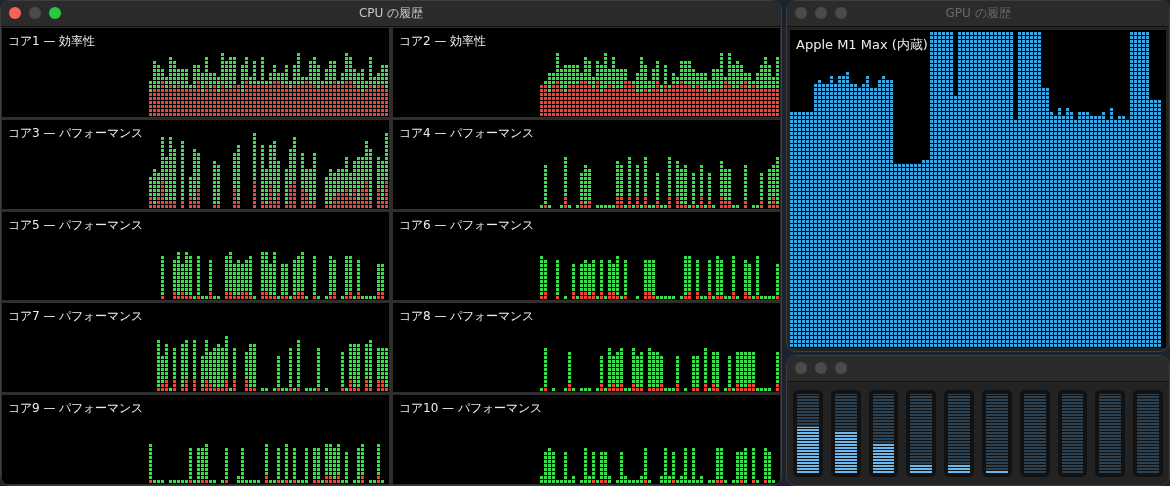 The image size is (1170, 486). What do you see at coordinates (76, 133) in the screenshot?
I see `core-label: コア3 — パフォーマンス` at bounding box center [76, 133].